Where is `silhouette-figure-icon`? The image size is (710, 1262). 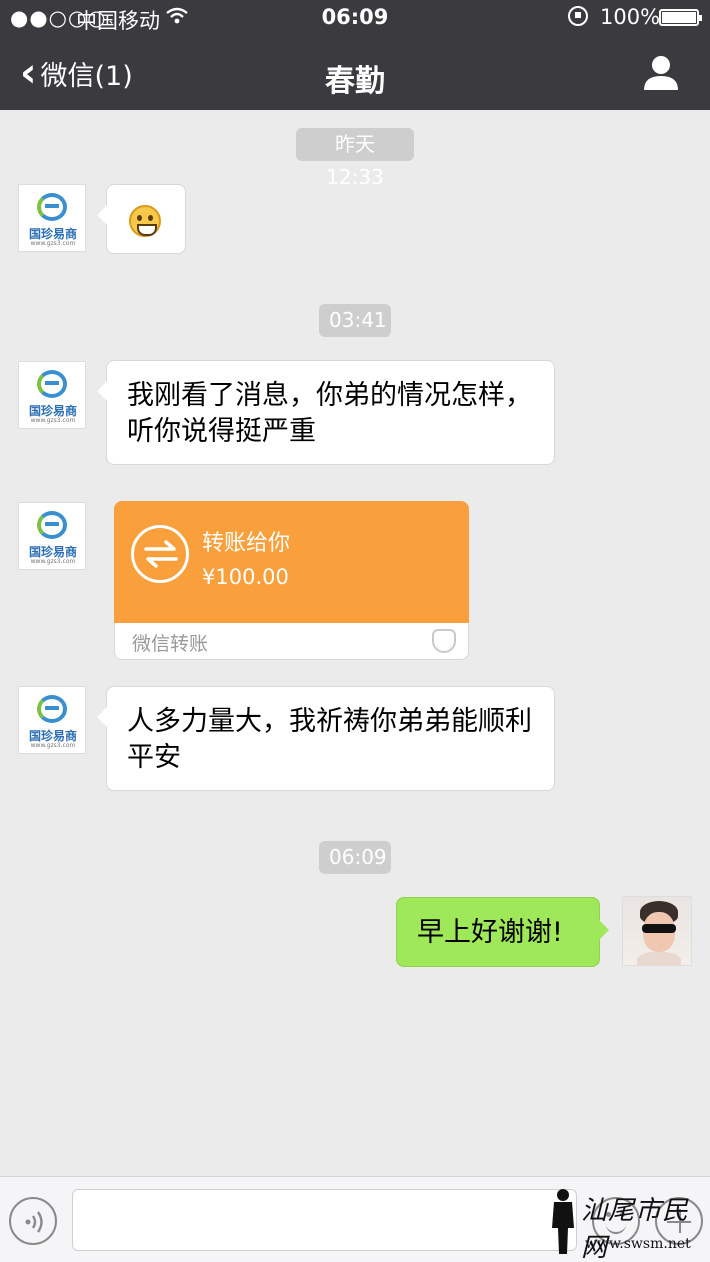 silhouette-figure-icon is located at coordinates (563, 1221).